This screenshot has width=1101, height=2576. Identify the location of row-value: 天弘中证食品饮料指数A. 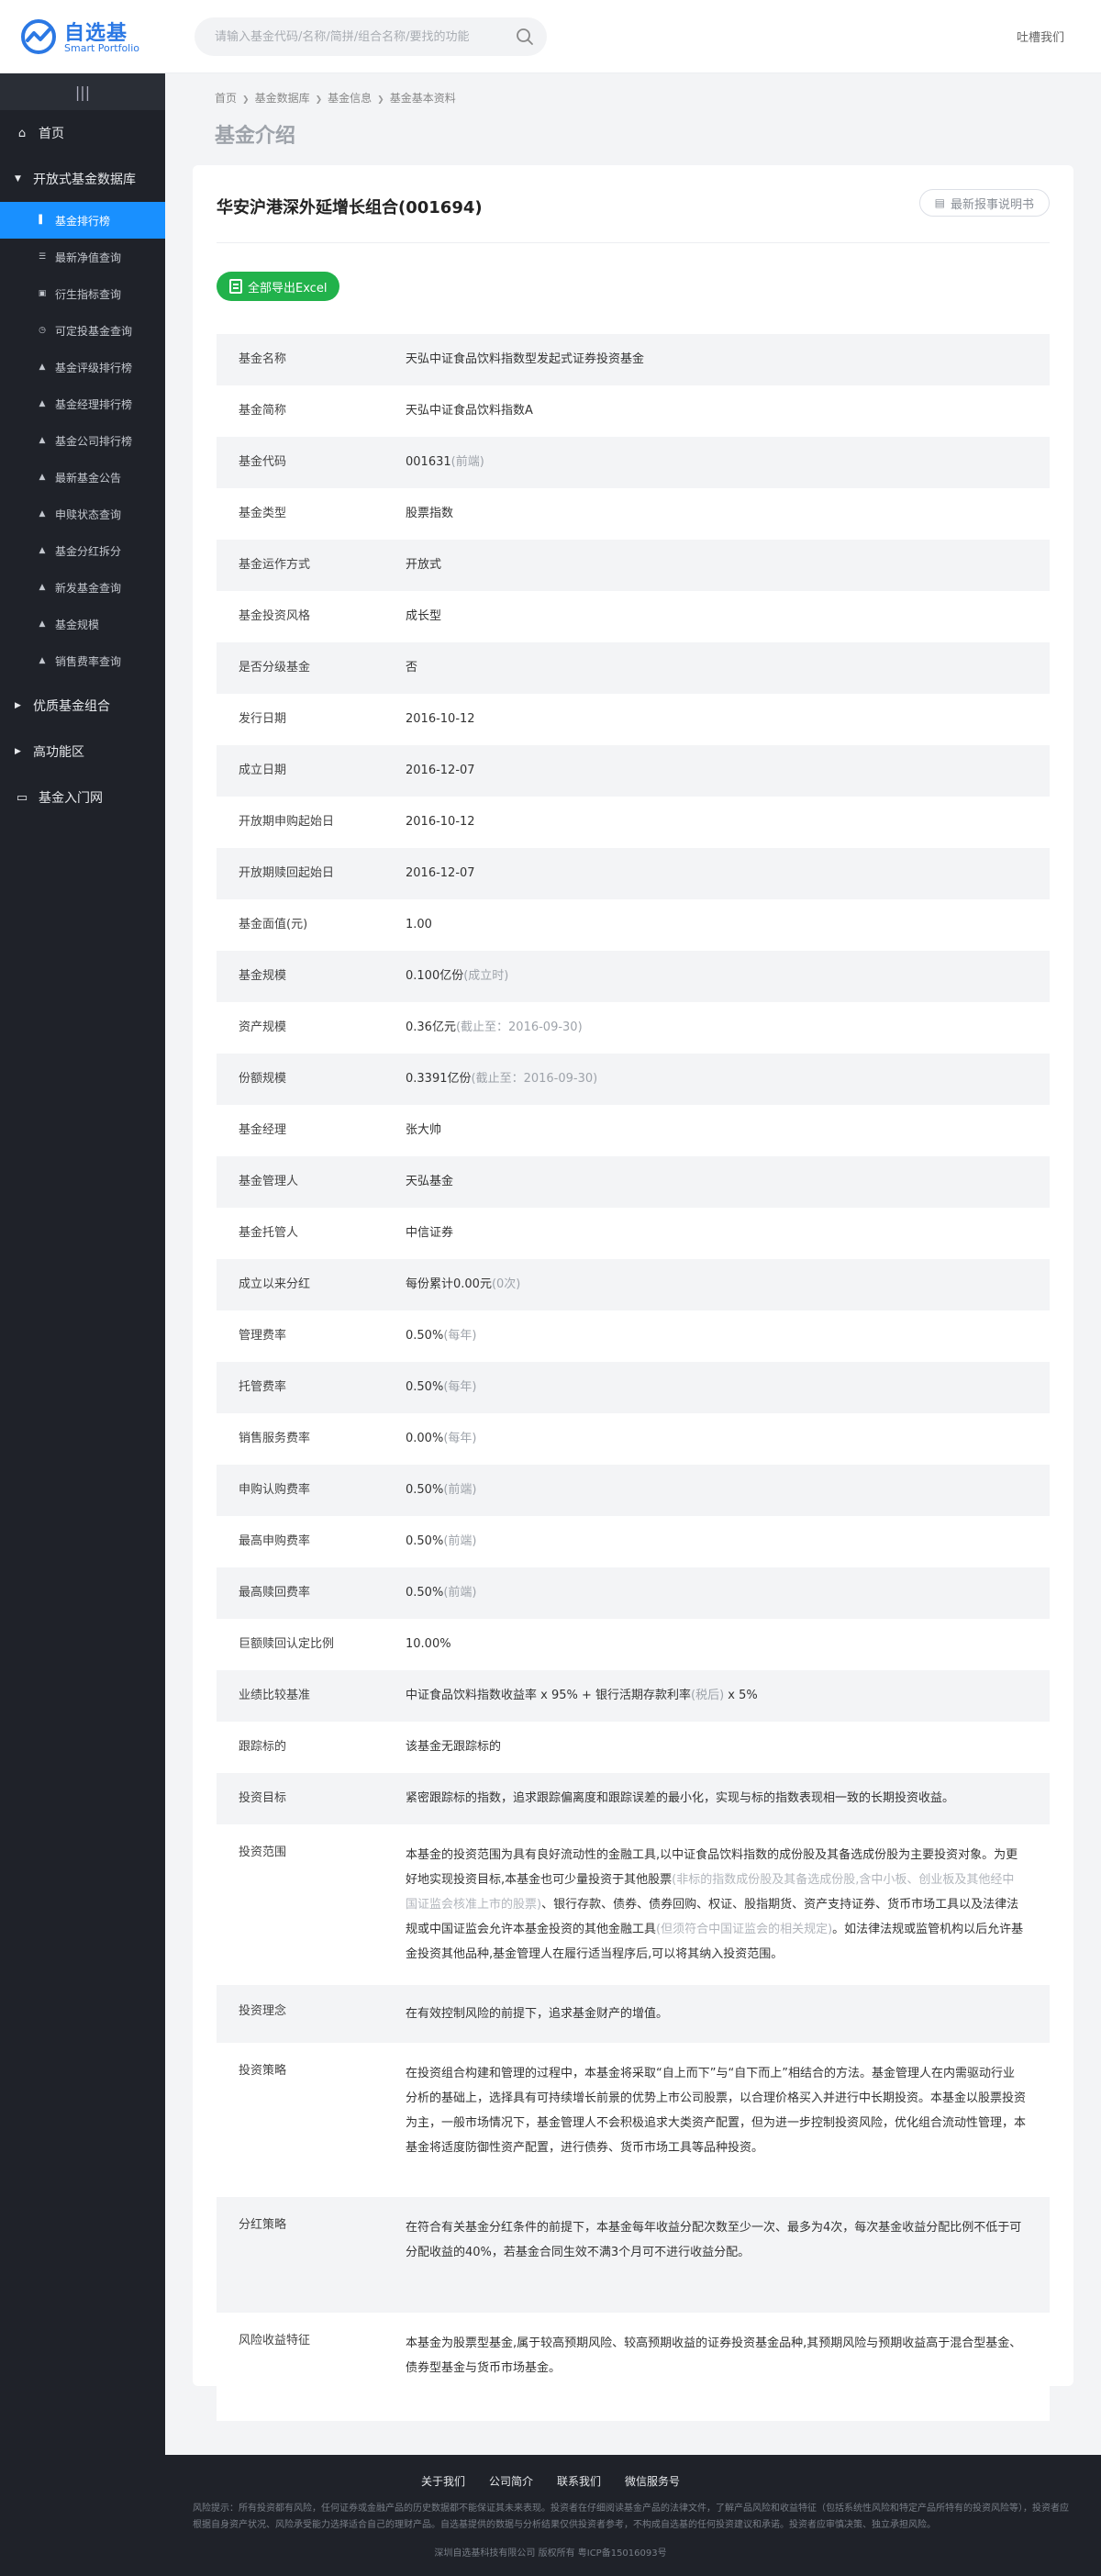
(728, 411).